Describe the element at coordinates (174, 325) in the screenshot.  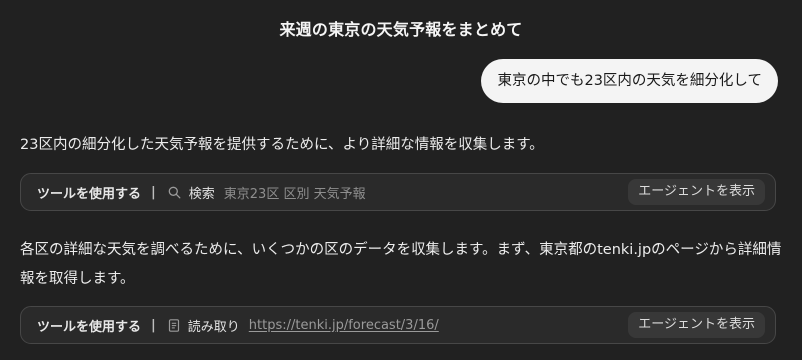
I see `document-icon` at that location.